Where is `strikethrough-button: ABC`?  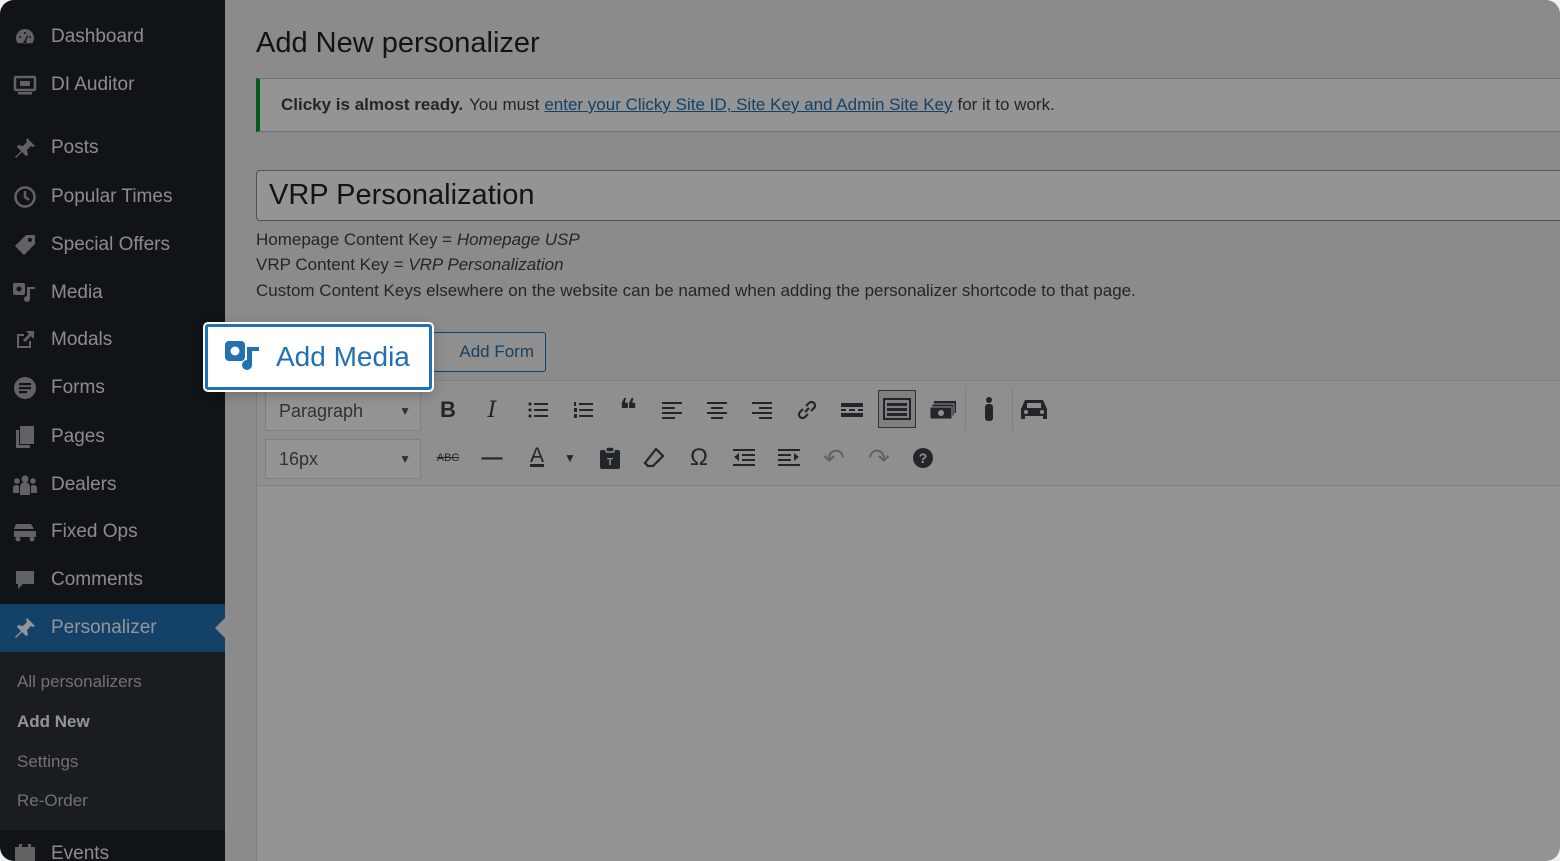
strikethrough-button: ABC is located at coordinates (448, 458).